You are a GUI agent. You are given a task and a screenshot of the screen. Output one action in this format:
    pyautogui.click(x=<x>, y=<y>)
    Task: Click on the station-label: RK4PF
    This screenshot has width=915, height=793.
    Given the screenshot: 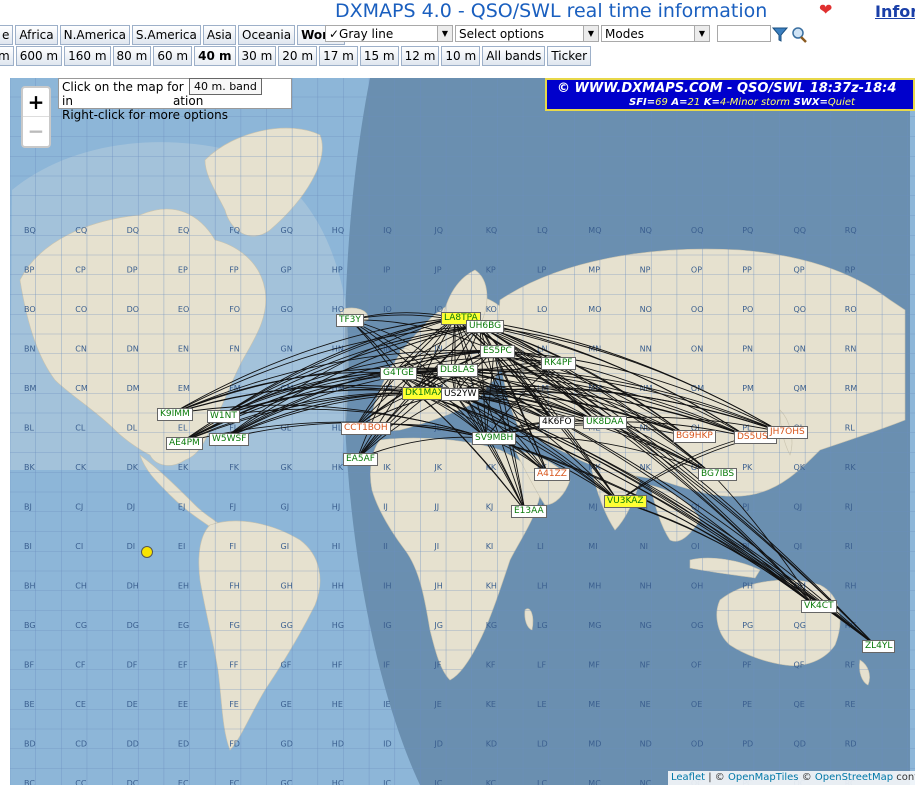 What is the action you would take?
    pyautogui.click(x=558, y=363)
    